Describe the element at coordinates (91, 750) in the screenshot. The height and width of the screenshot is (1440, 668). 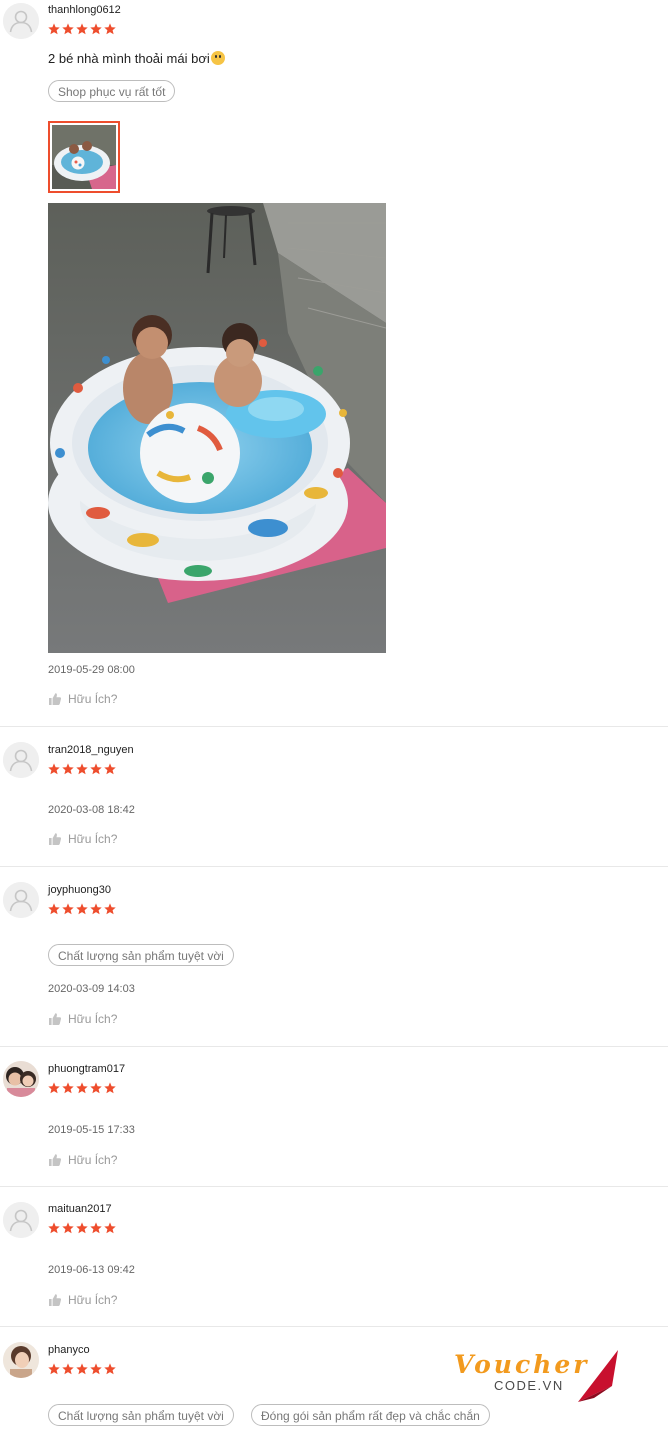
I see `review-username: tran2018_nguyen` at that location.